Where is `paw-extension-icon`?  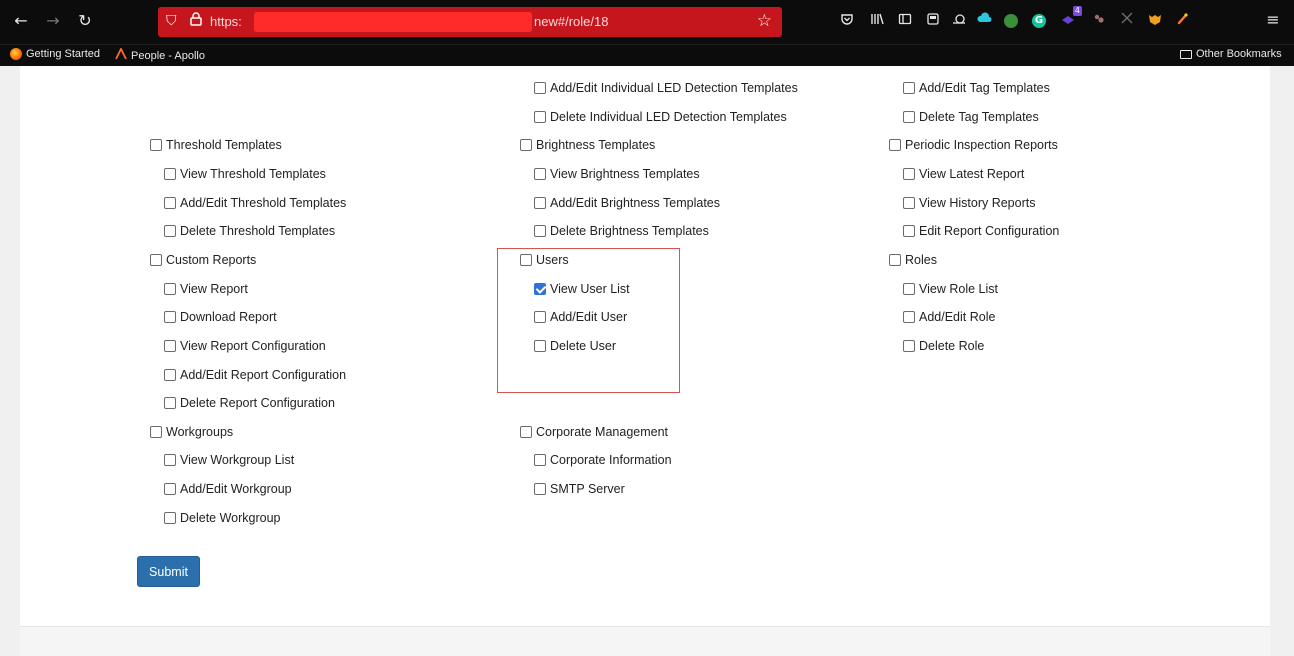
paw-extension-icon is located at coordinates (1099, 21).